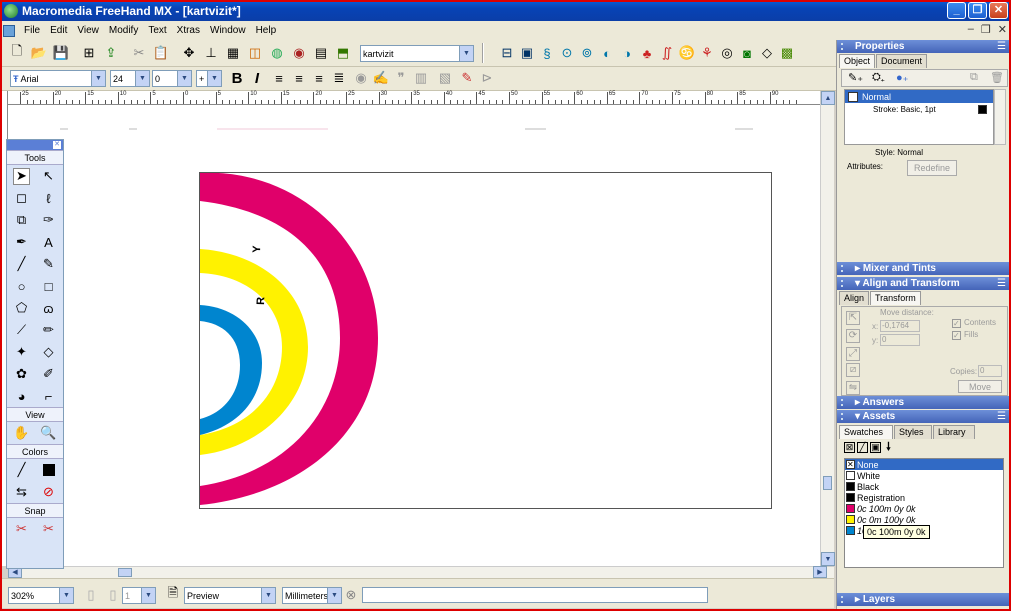 This screenshot has width=1011, height=611. I want to click on document-combo: kartvizit ▼, so click(417, 53).